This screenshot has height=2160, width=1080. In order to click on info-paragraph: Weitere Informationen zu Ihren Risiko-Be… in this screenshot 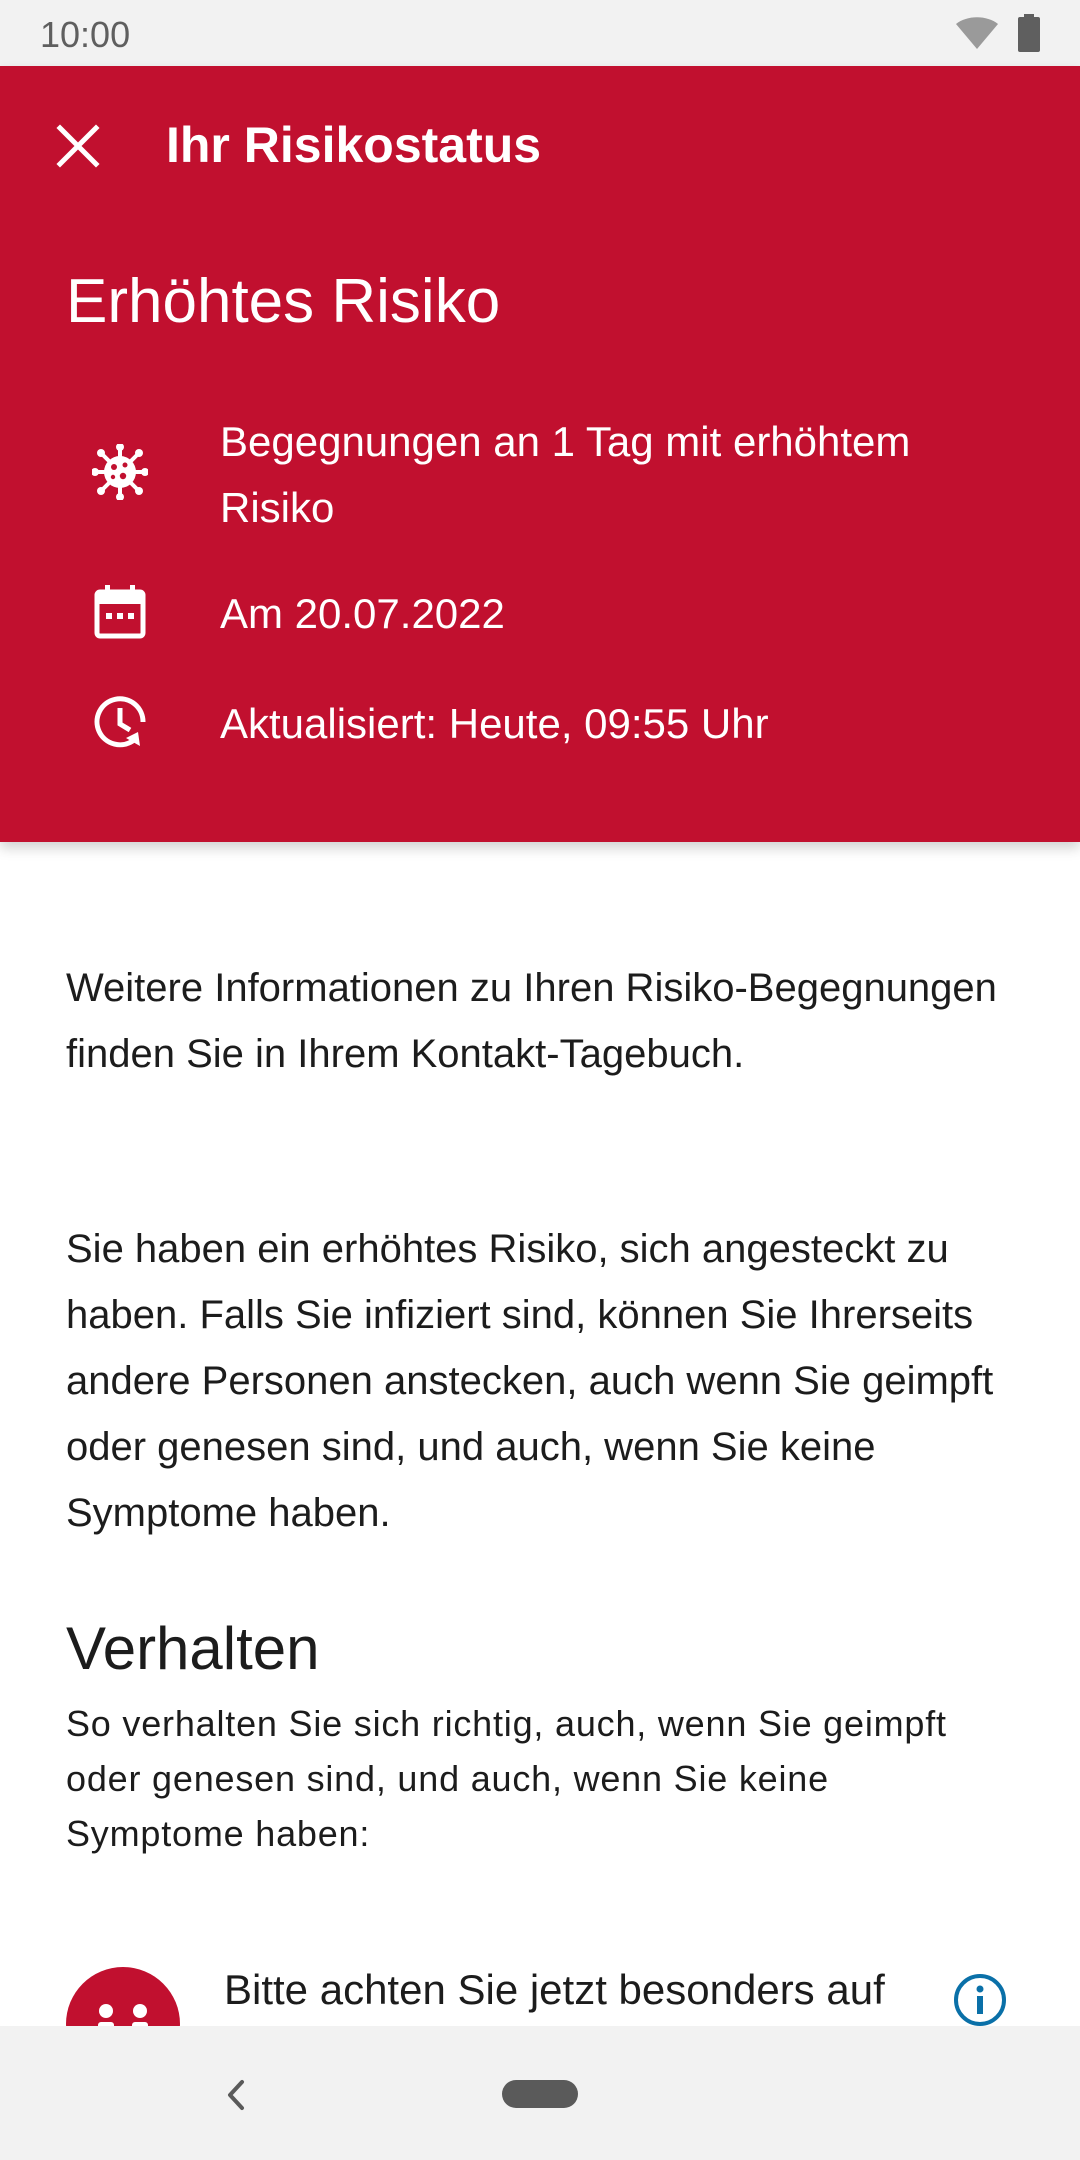, I will do `click(531, 1021)`.